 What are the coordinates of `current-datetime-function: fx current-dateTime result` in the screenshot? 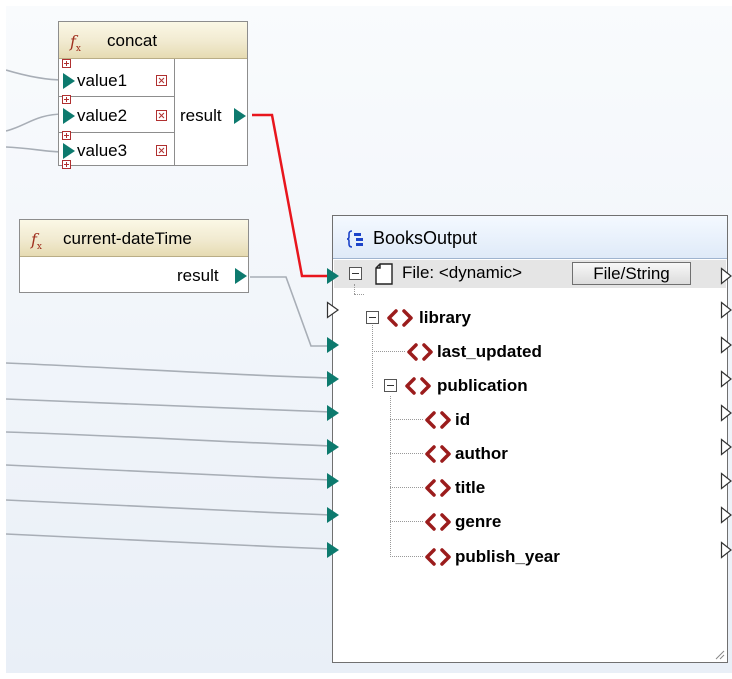 It's located at (134, 256).